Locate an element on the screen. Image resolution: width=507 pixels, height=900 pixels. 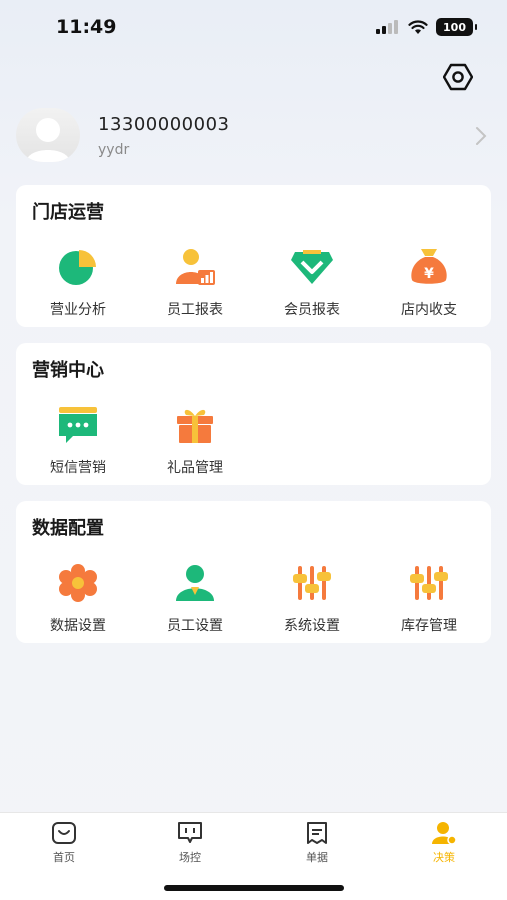
battery-level: 100 is located at coordinates (454, 27).